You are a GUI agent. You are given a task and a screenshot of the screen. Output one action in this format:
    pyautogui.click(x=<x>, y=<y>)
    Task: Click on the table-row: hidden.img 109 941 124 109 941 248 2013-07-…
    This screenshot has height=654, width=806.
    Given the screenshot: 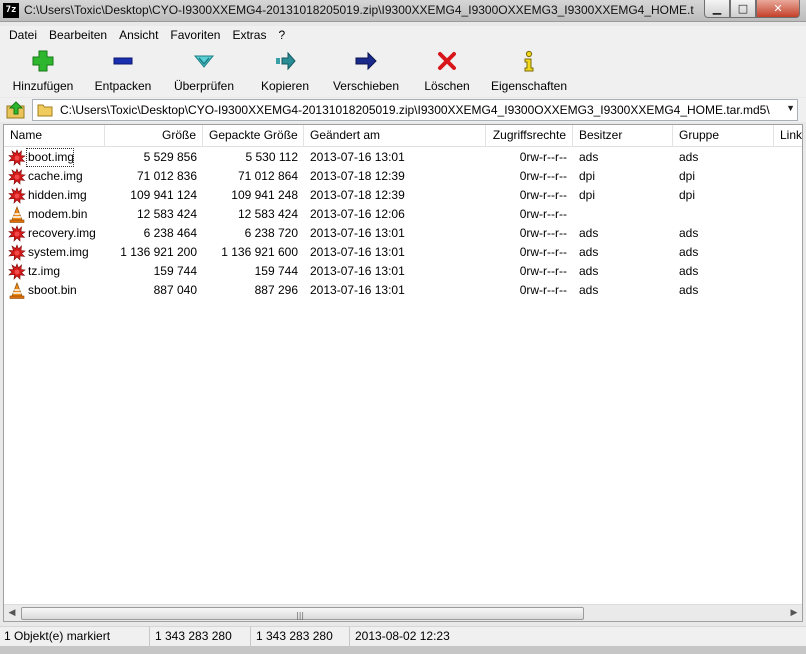 What is the action you would take?
    pyautogui.click(x=403, y=195)
    